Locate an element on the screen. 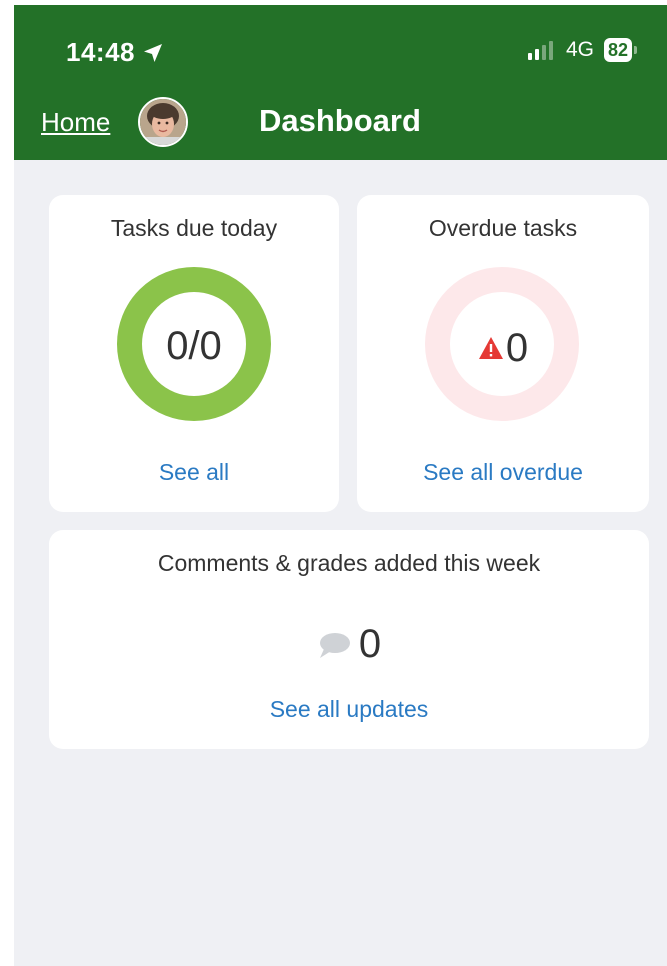 This screenshot has height=966, width=667. tasks-due-card: Tasks due today 0/0 See all is located at coordinates (194, 353).